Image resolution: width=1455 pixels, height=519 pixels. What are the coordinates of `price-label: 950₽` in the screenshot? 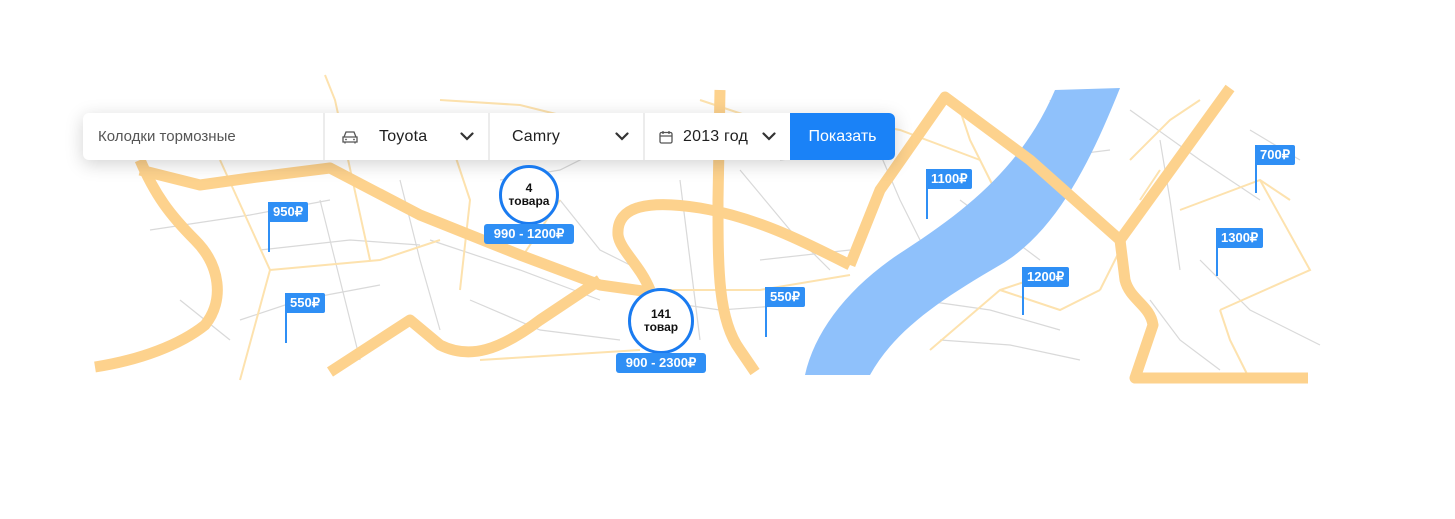 It's located at (288, 212).